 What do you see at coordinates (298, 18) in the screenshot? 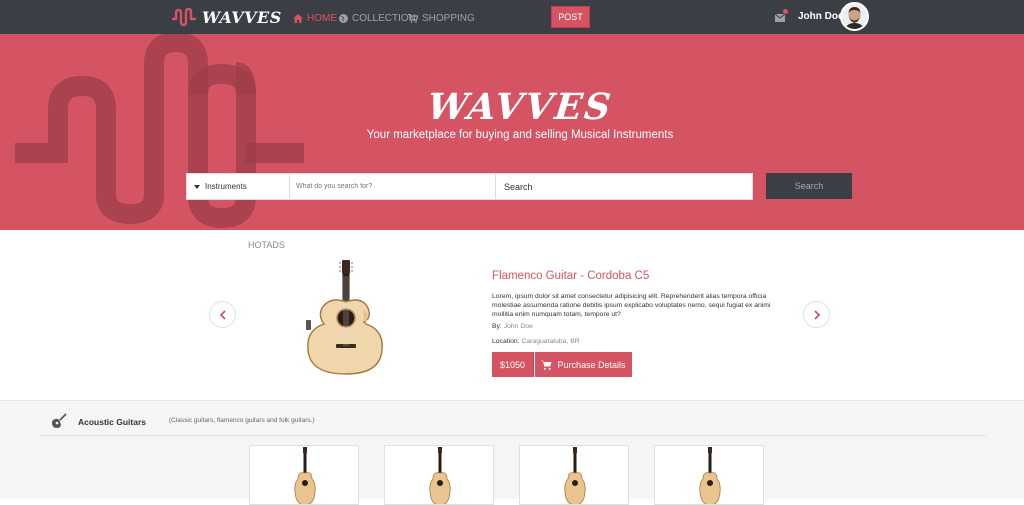
I see `home-icon` at bounding box center [298, 18].